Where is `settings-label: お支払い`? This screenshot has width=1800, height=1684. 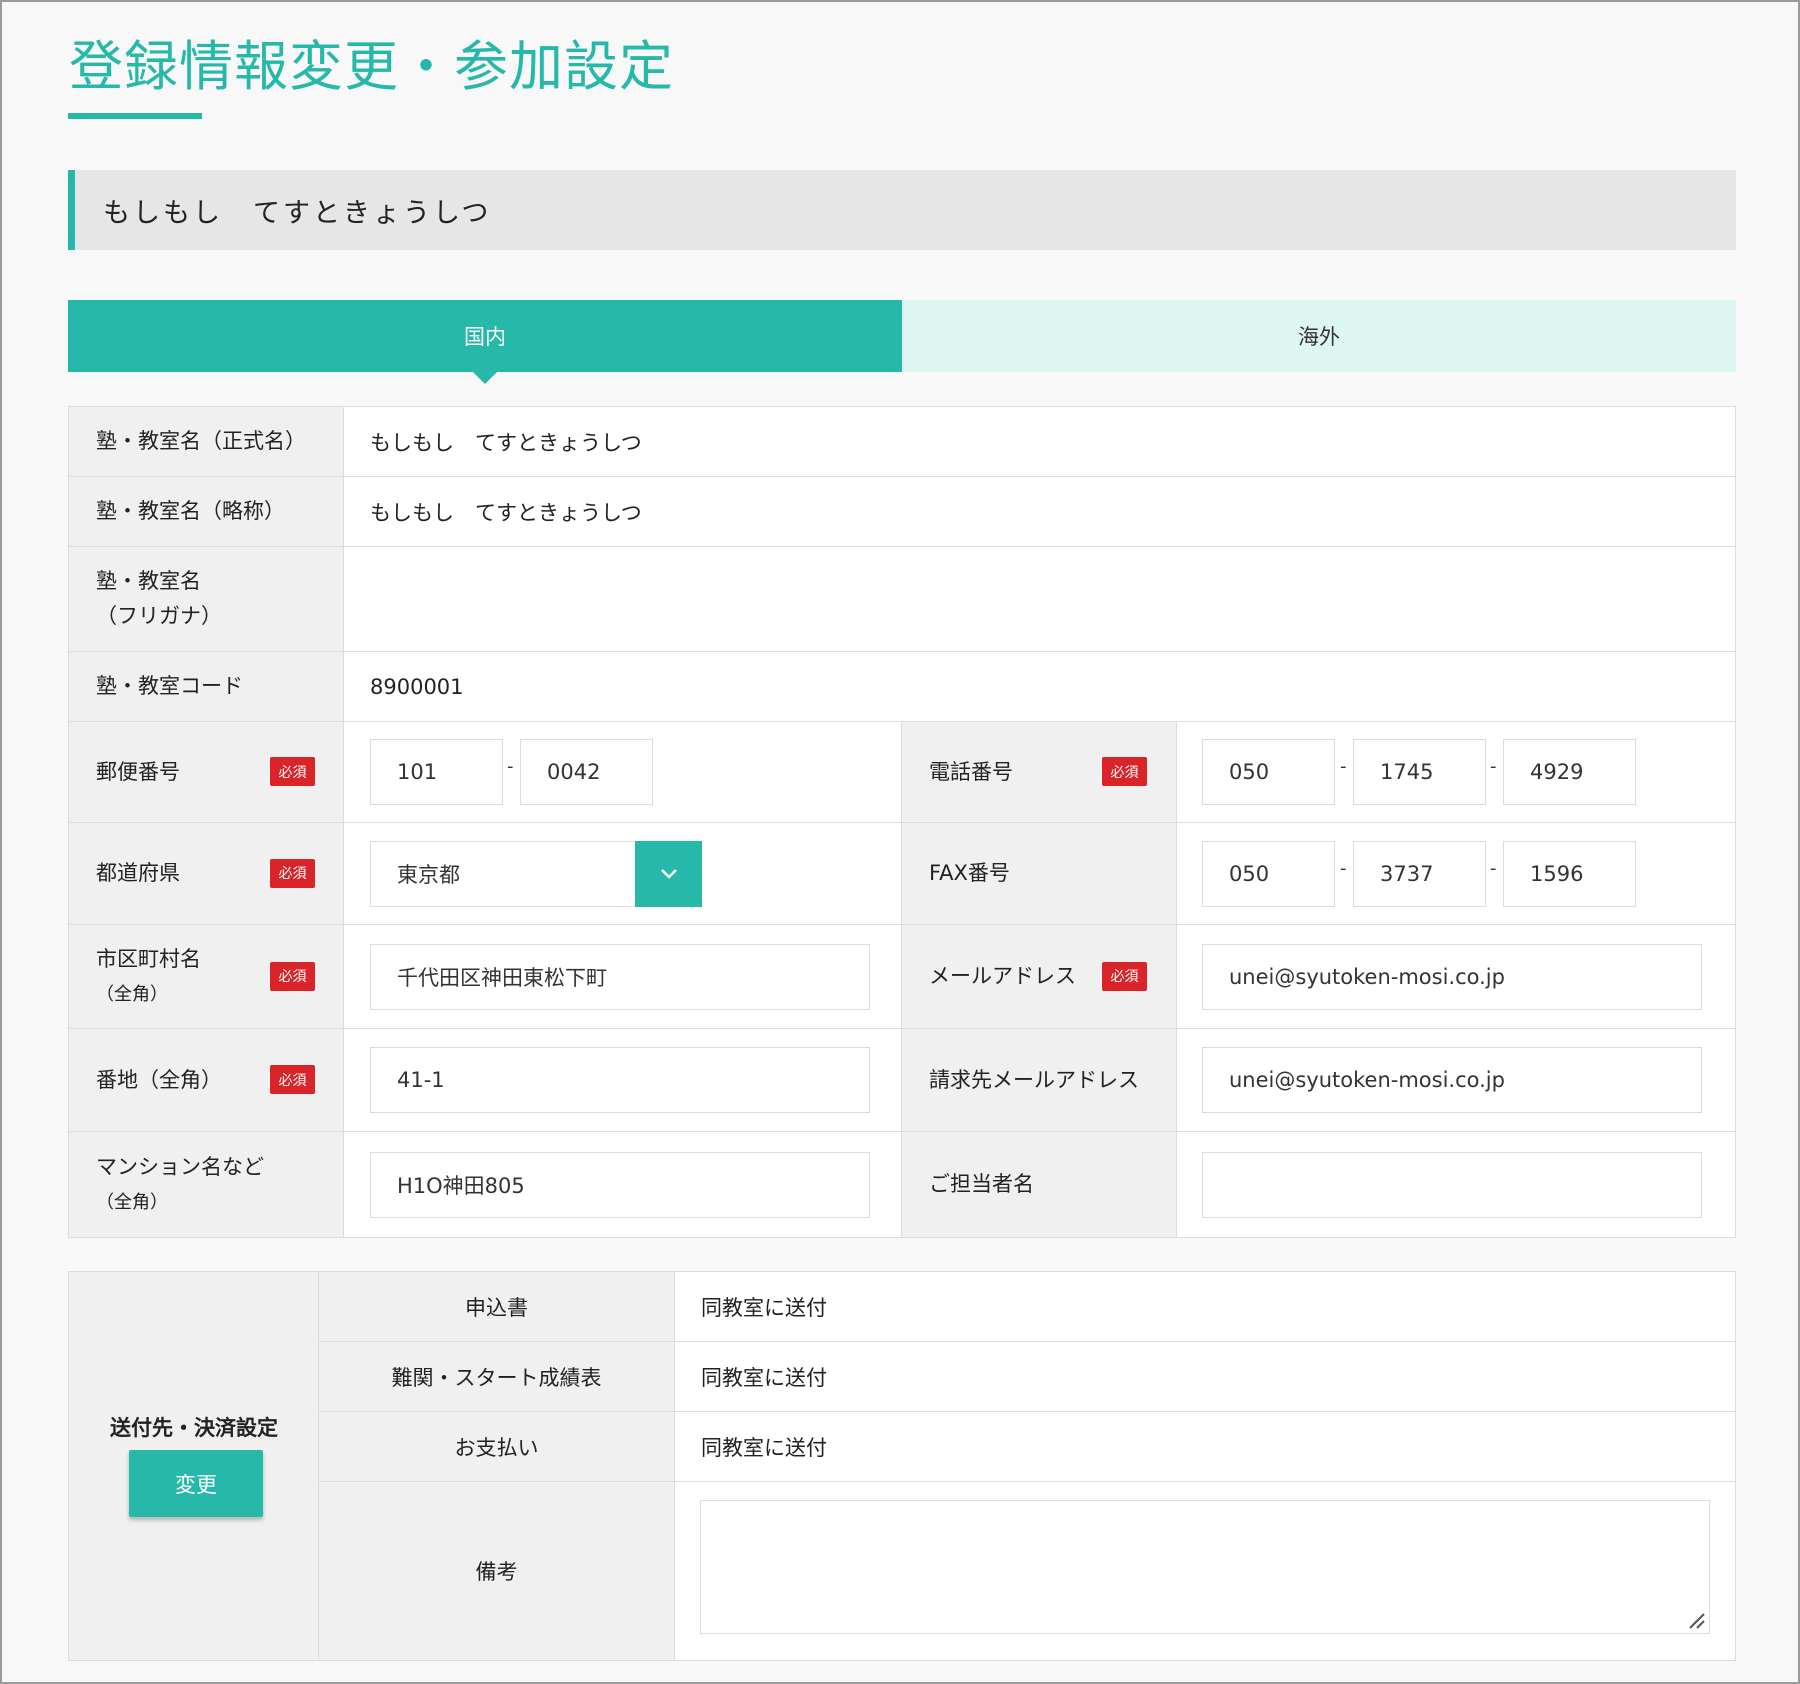
settings-label: お支払い is located at coordinates (497, 1446).